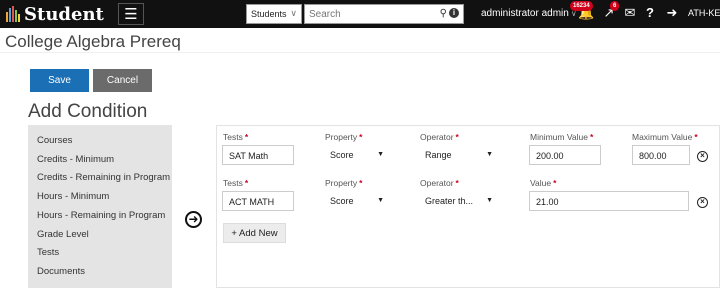 The height and width of the screenshot is (296, 720). Describe the element at coordinates (254, 233) in the screenshot. I see `add-new-button: + Add New` at that location.